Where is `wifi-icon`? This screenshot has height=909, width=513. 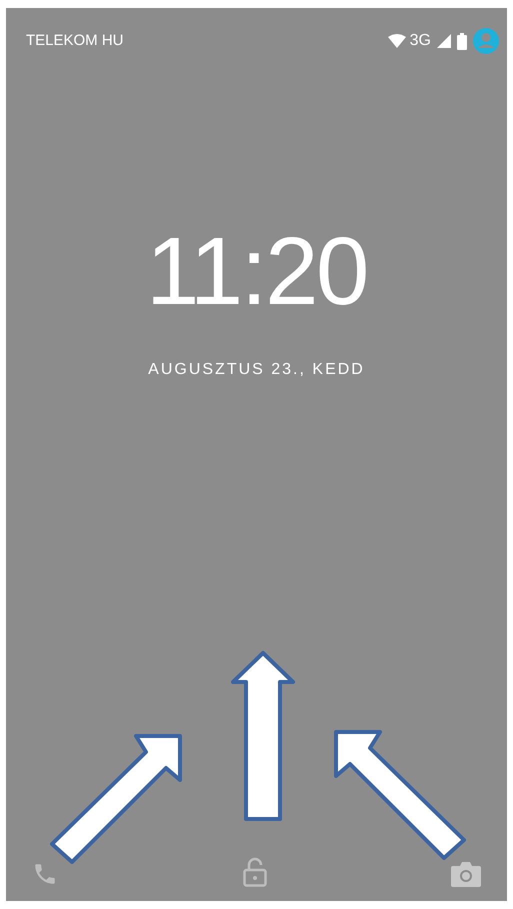
wifi-icon is located at coordinates (397, 41).